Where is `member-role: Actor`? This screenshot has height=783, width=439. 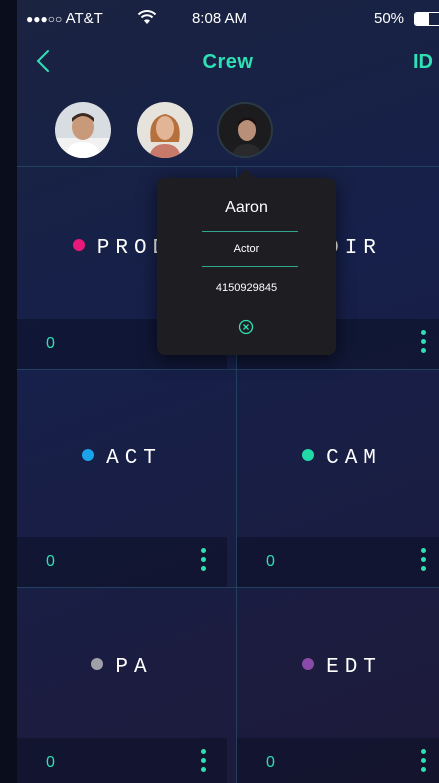
member-role: Actor is located at coordinates (246, 249).